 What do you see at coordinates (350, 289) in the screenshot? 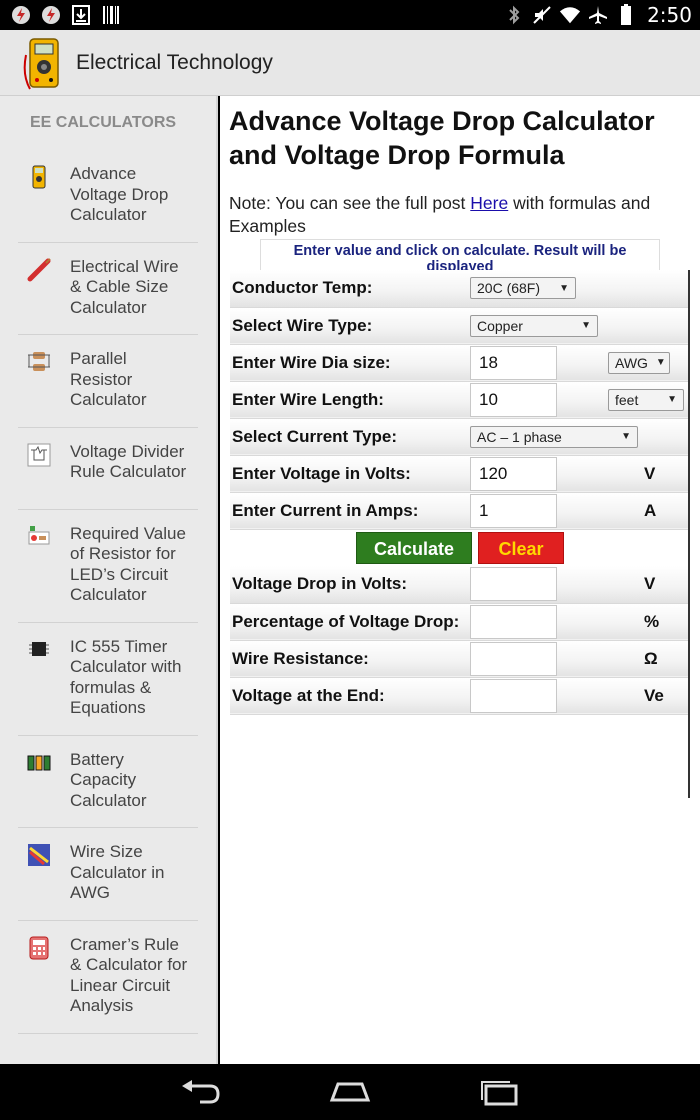
I see `conductor-temp-label: Conductor Temp:` at bounding box center [350, 289].